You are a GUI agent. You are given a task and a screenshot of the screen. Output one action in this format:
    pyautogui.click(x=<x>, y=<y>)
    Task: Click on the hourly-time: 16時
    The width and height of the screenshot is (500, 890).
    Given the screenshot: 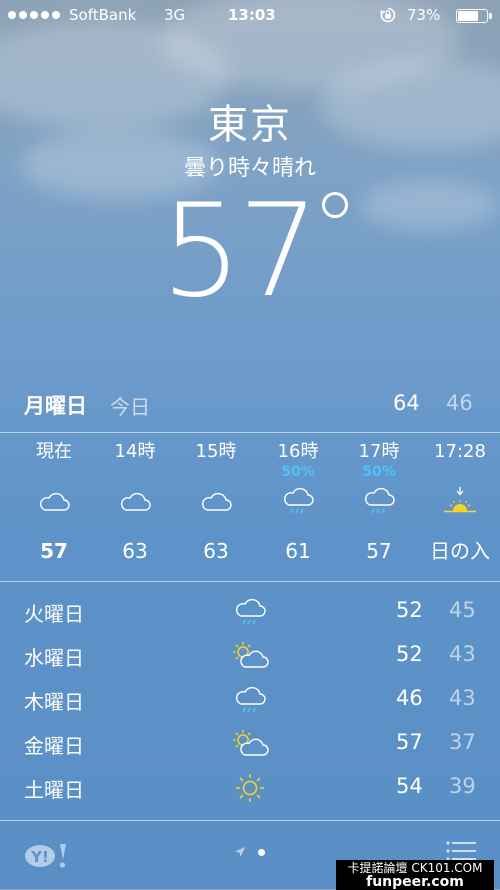 What is the action you would take?
    pyautogui.click(x=298, y=451)
    